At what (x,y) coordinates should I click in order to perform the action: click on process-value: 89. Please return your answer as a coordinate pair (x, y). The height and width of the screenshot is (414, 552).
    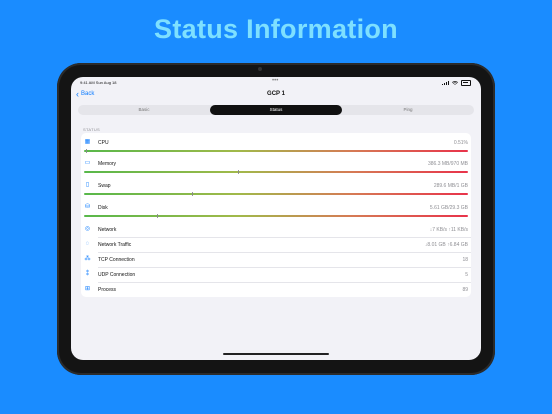
    Looking at the image, I should click on (465, 290).